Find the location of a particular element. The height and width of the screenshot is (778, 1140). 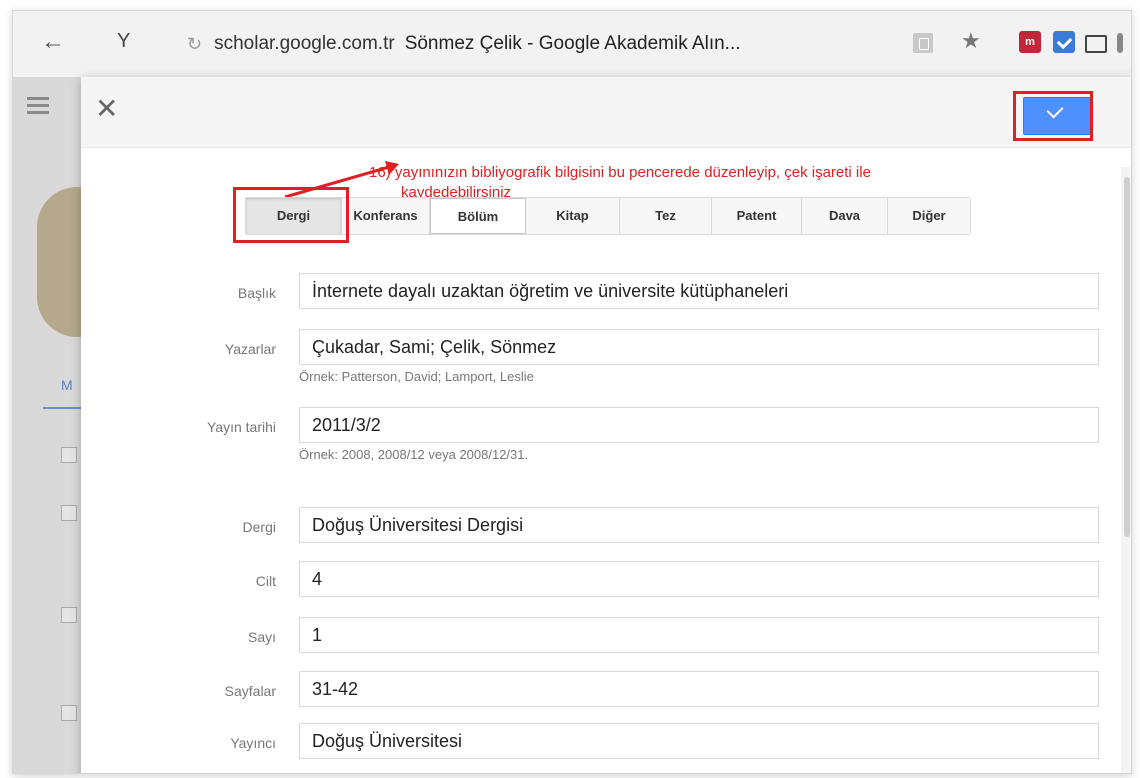

authors-field: Çukadar, Sami; Çelik, Sönmez is located at coordinates (699, 347).